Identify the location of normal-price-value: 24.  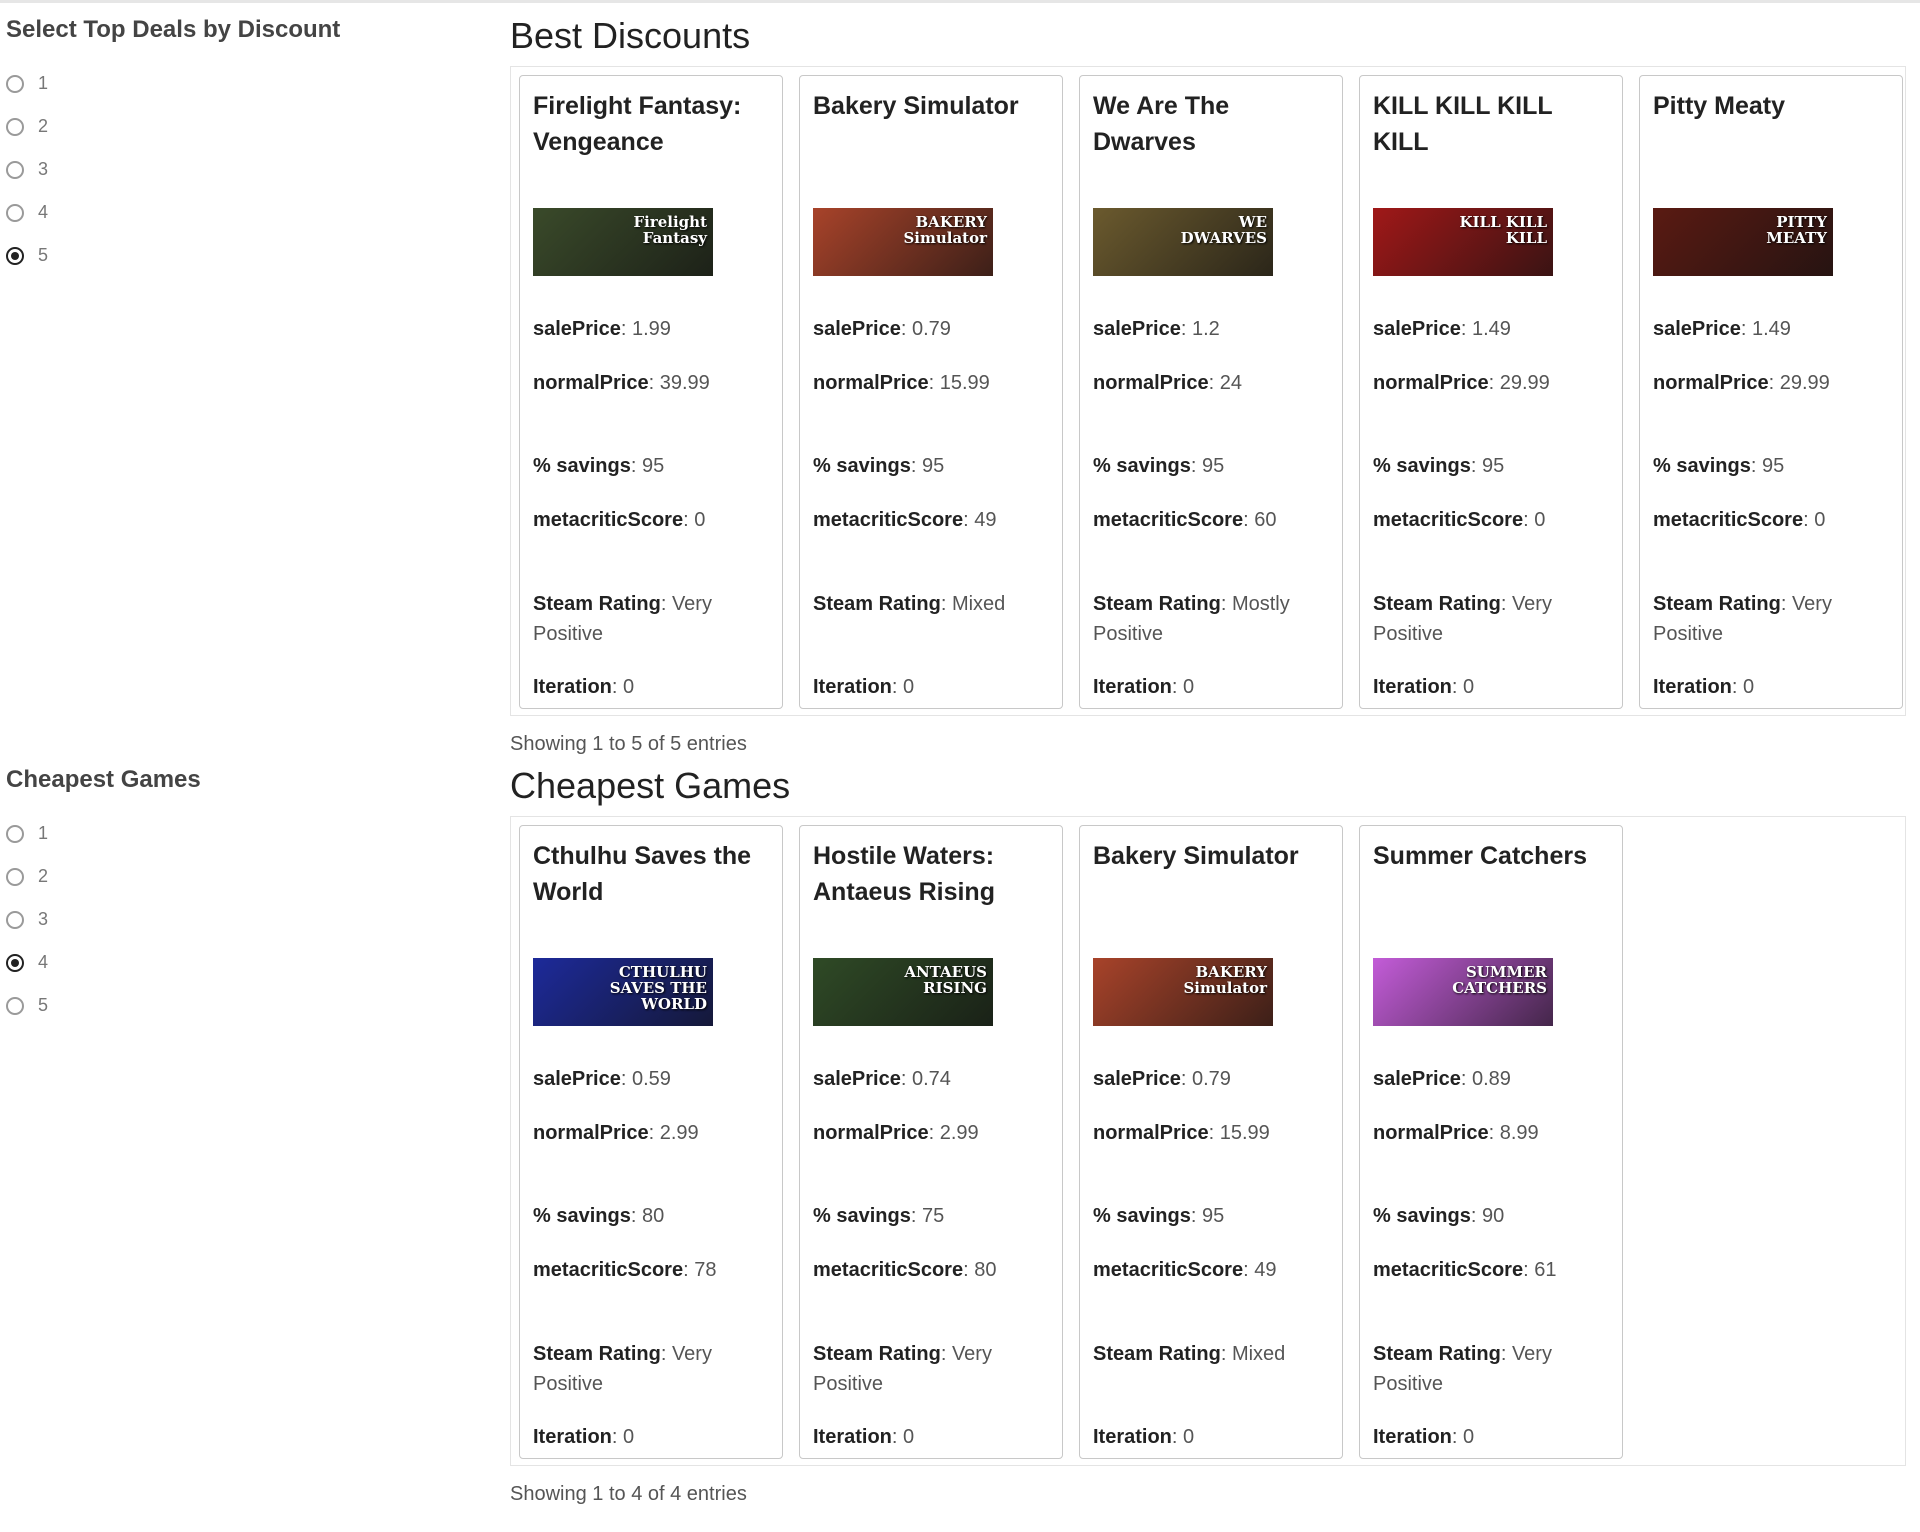
(1230, 383).